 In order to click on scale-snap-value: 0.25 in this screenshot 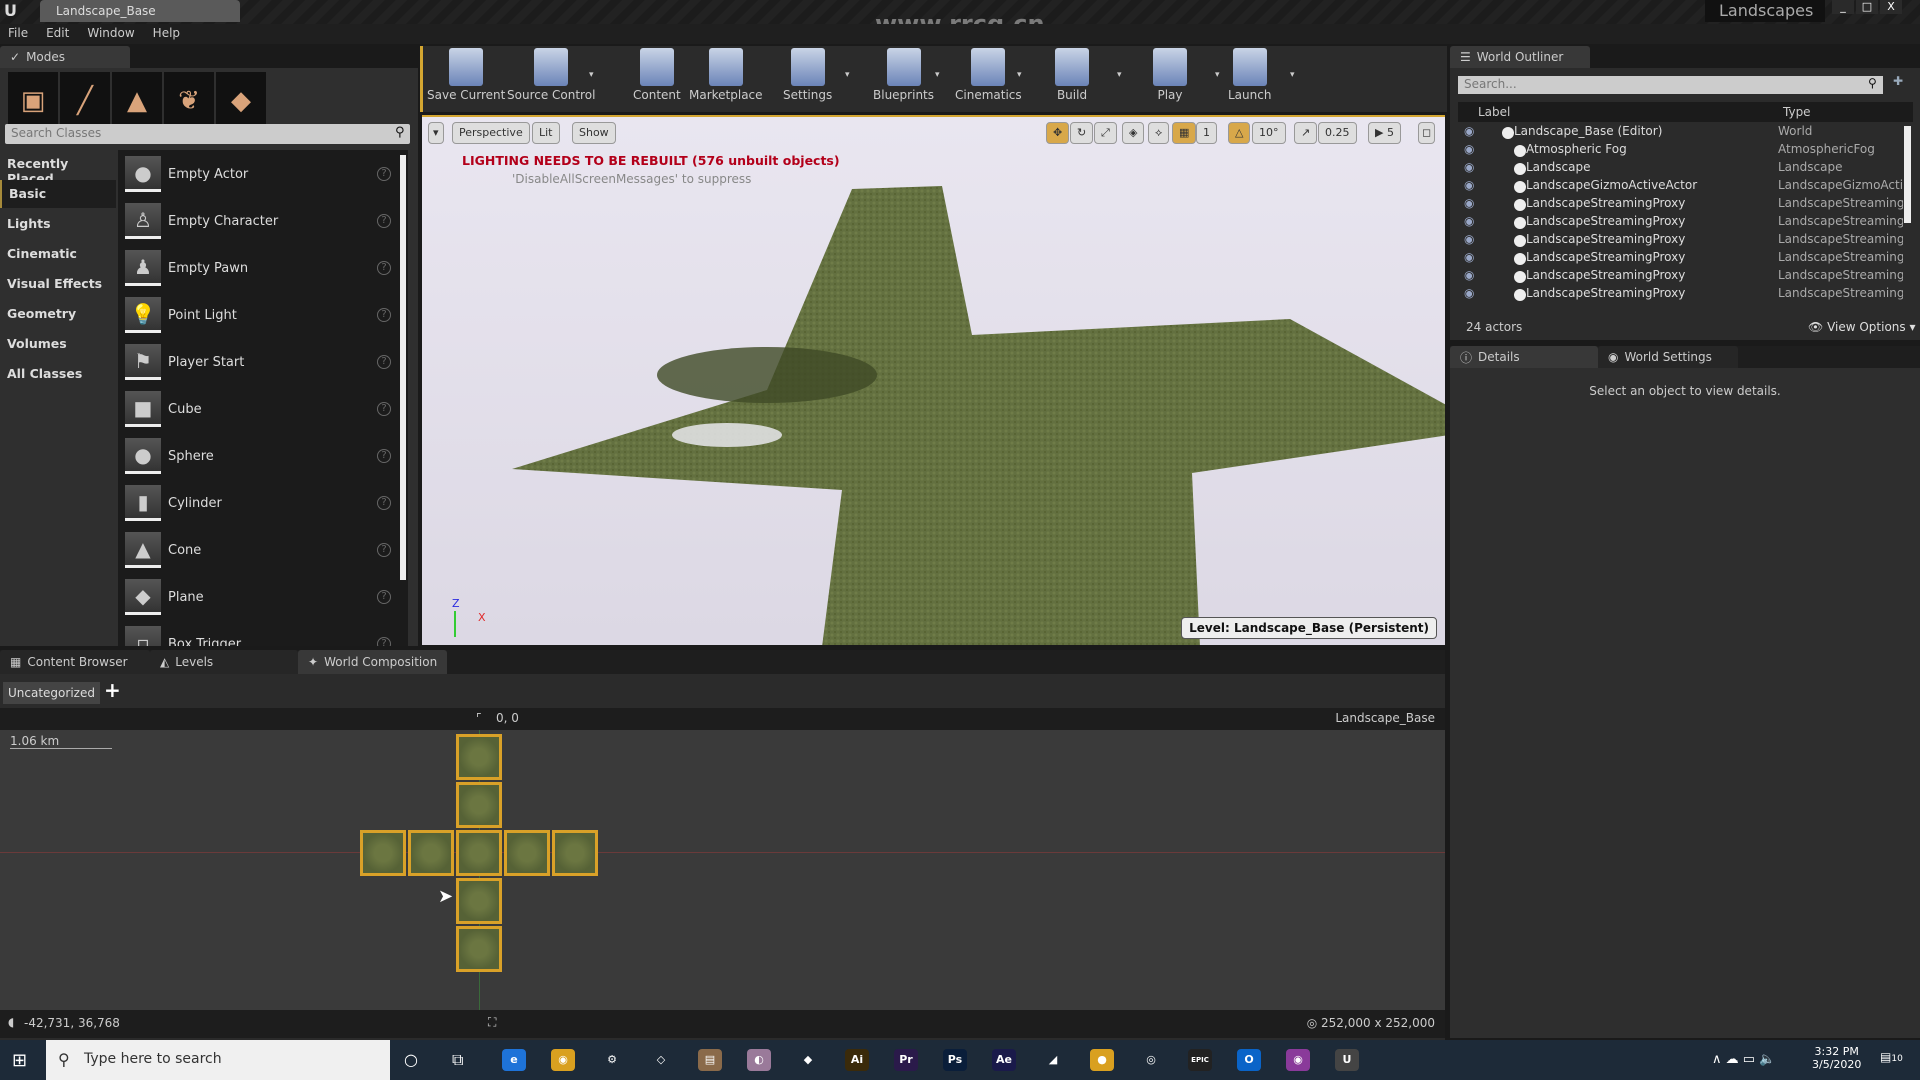, I will do `click(1337, 133)`.